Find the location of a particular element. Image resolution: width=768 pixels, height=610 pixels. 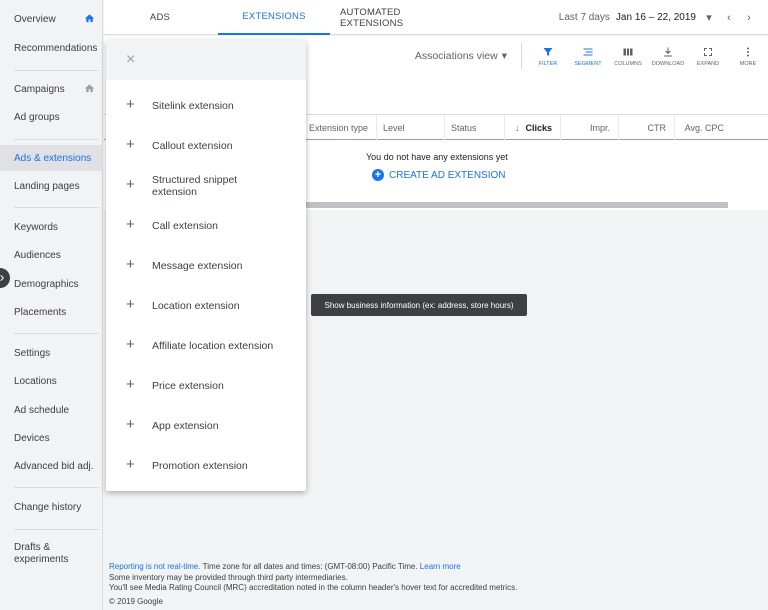

column-label: Clicks is located at coordinates (538, 127).